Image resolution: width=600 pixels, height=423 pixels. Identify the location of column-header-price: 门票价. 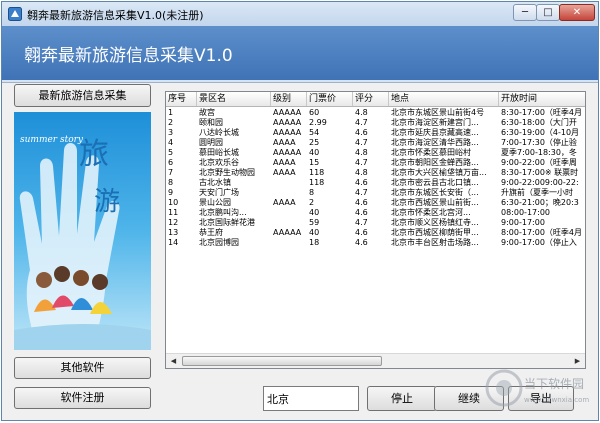
(330, 99).